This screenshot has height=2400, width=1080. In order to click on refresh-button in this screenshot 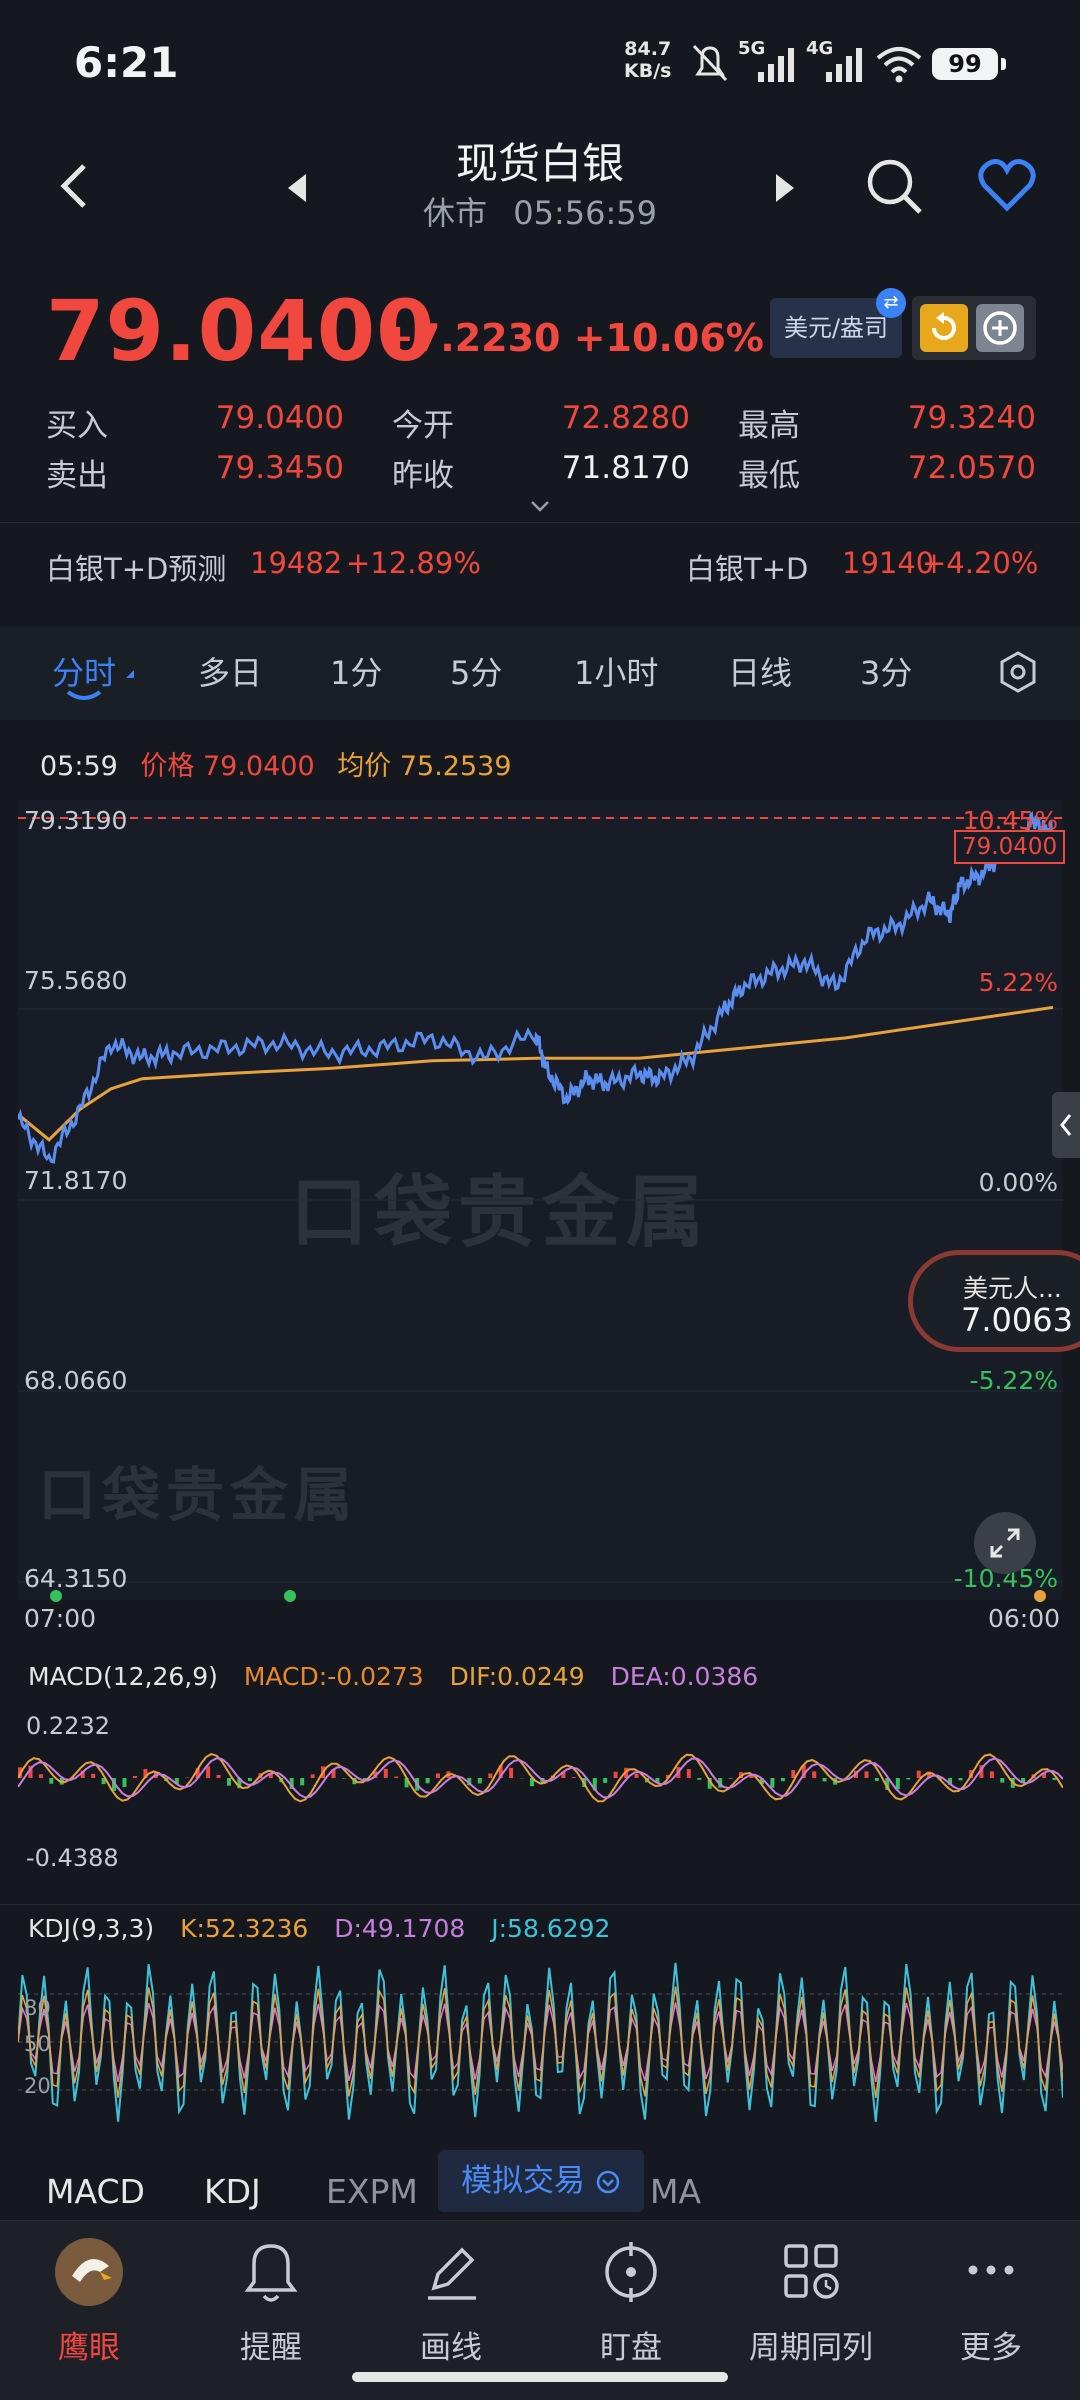, I will do `click(944, 328)`.